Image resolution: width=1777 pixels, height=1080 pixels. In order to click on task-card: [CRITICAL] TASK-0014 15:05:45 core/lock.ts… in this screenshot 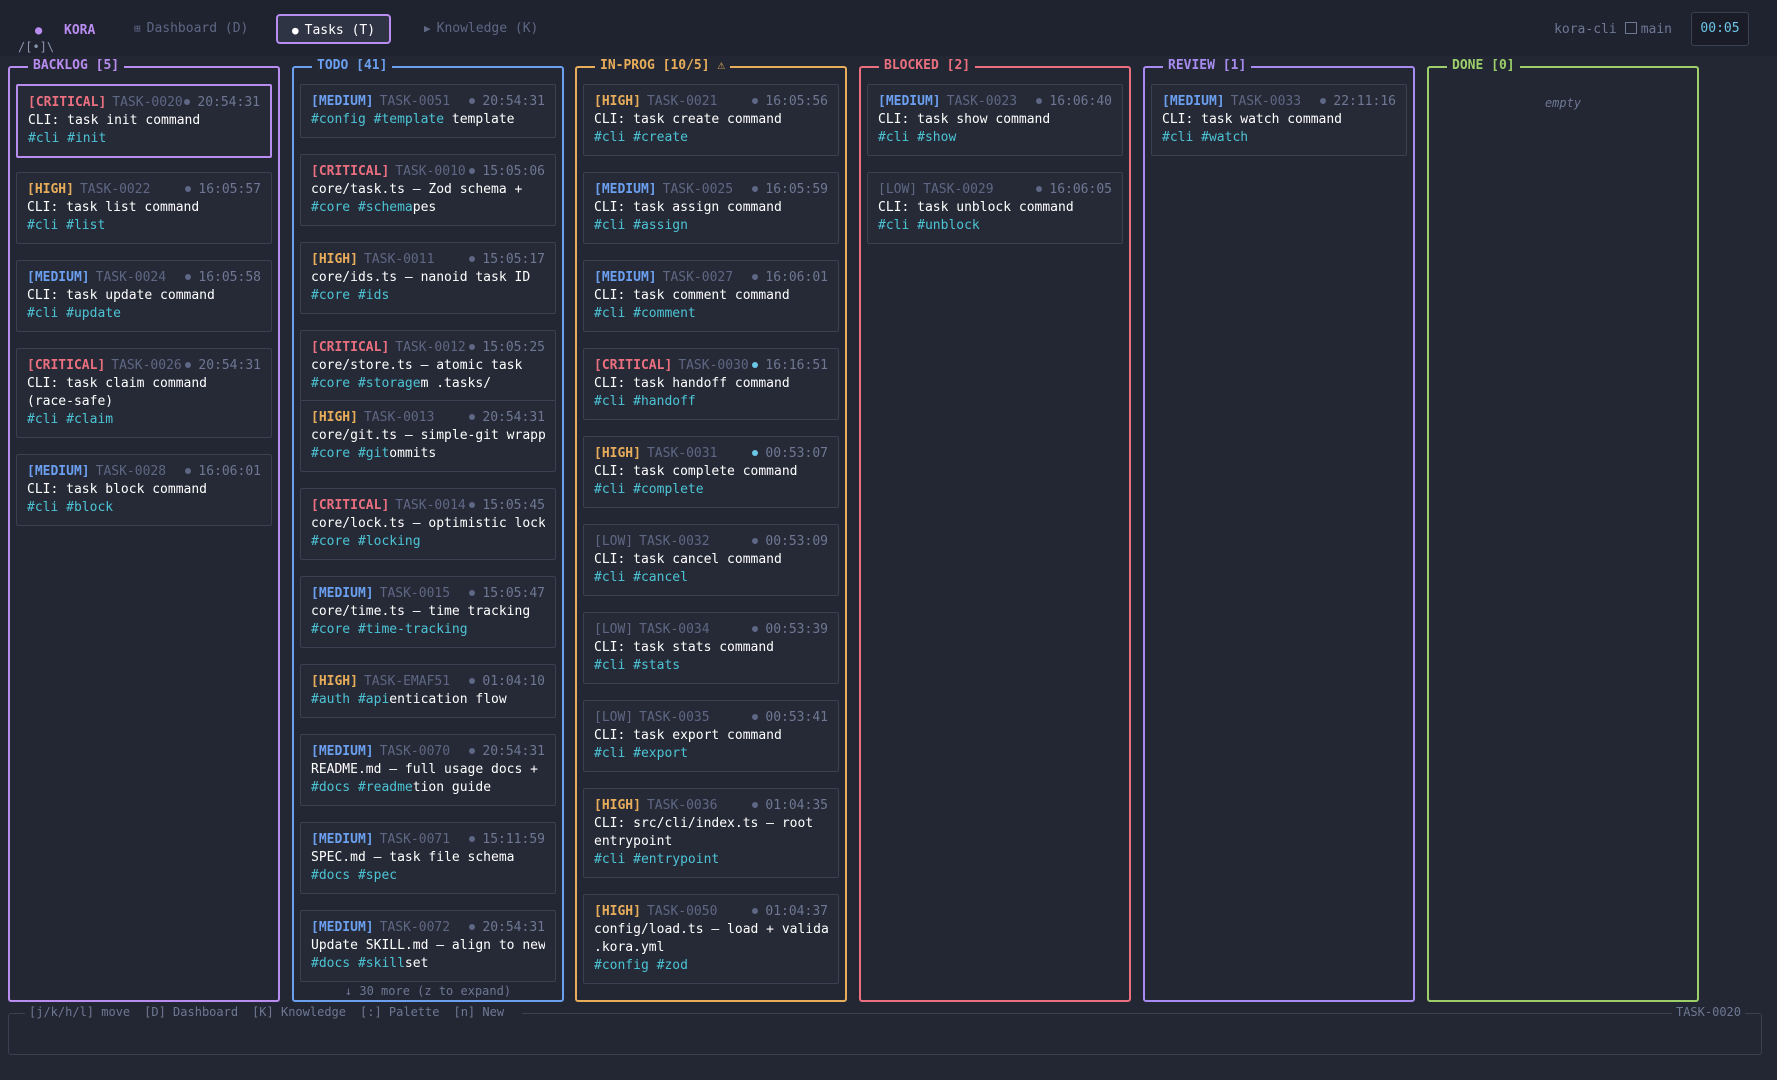, I will do `click(428, 524)`.